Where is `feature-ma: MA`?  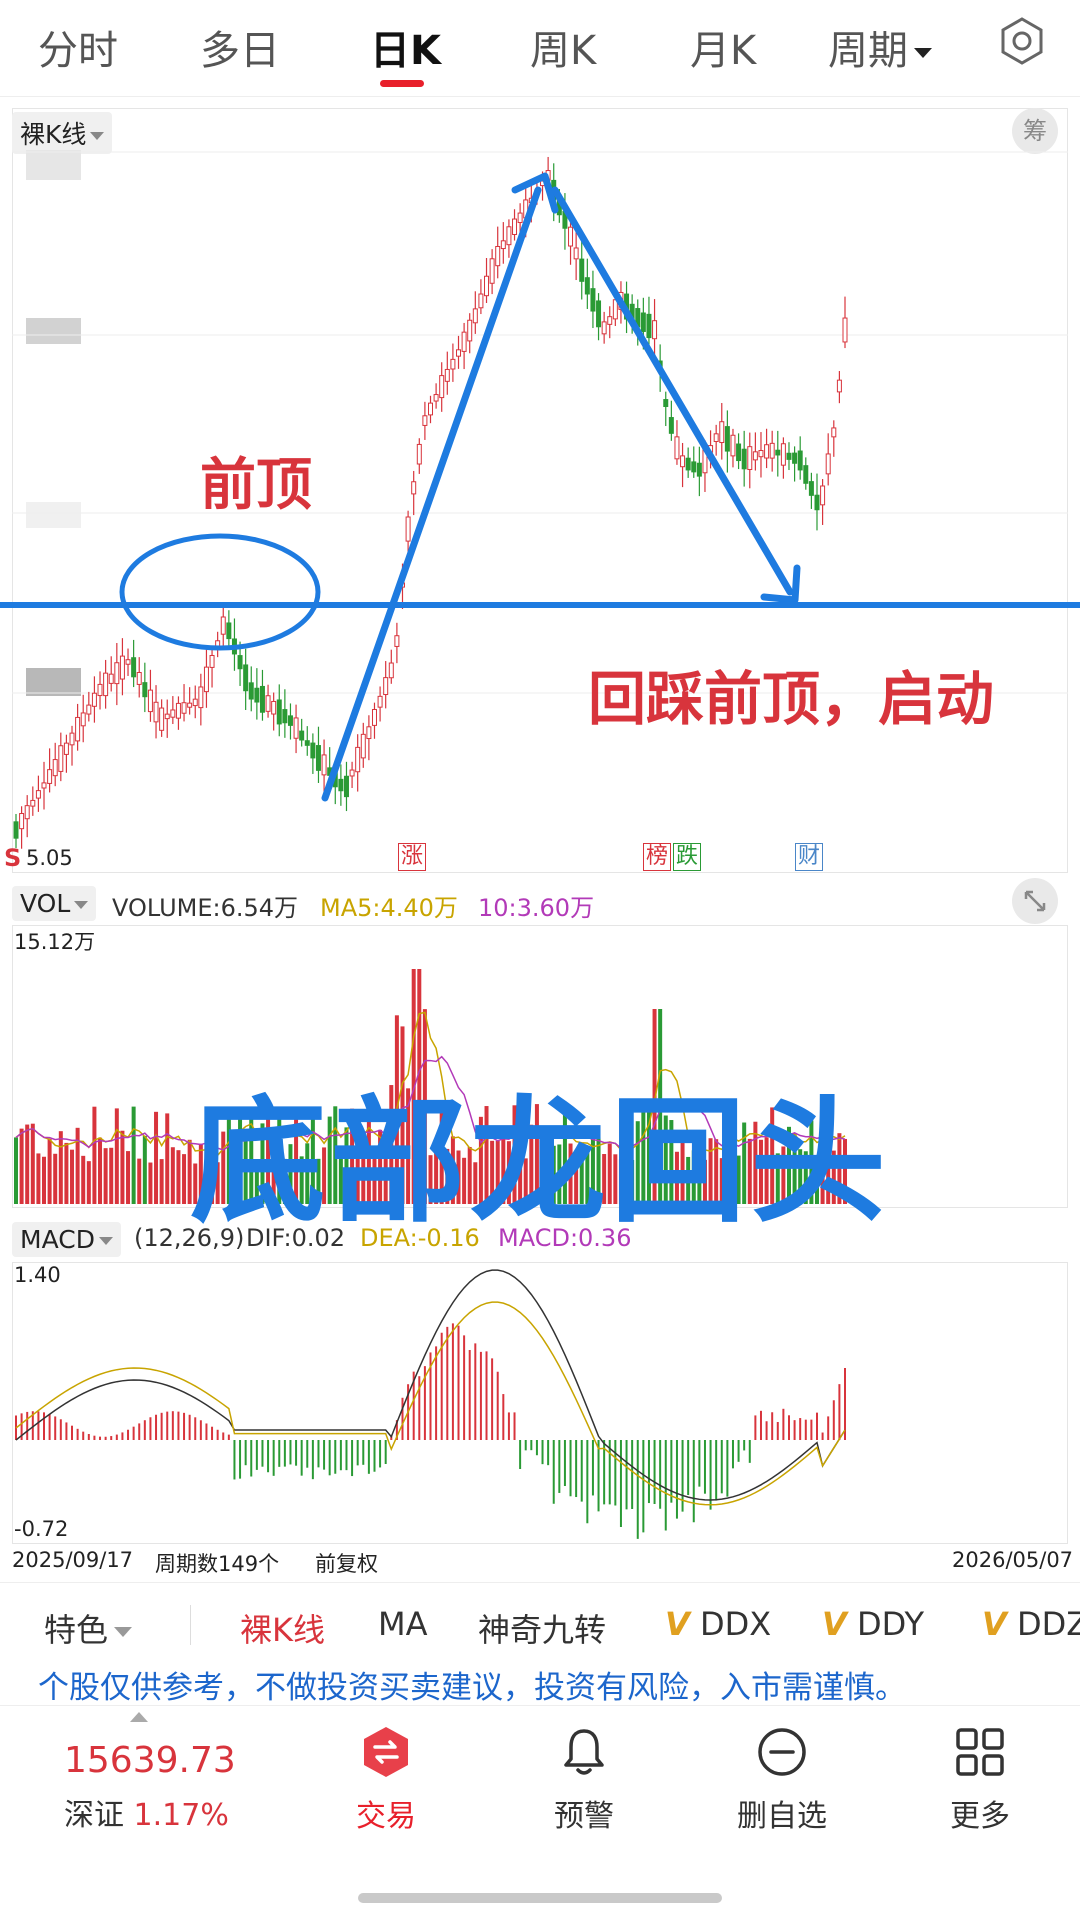 feature-ma: MA is located at coordinates (403, 1624).